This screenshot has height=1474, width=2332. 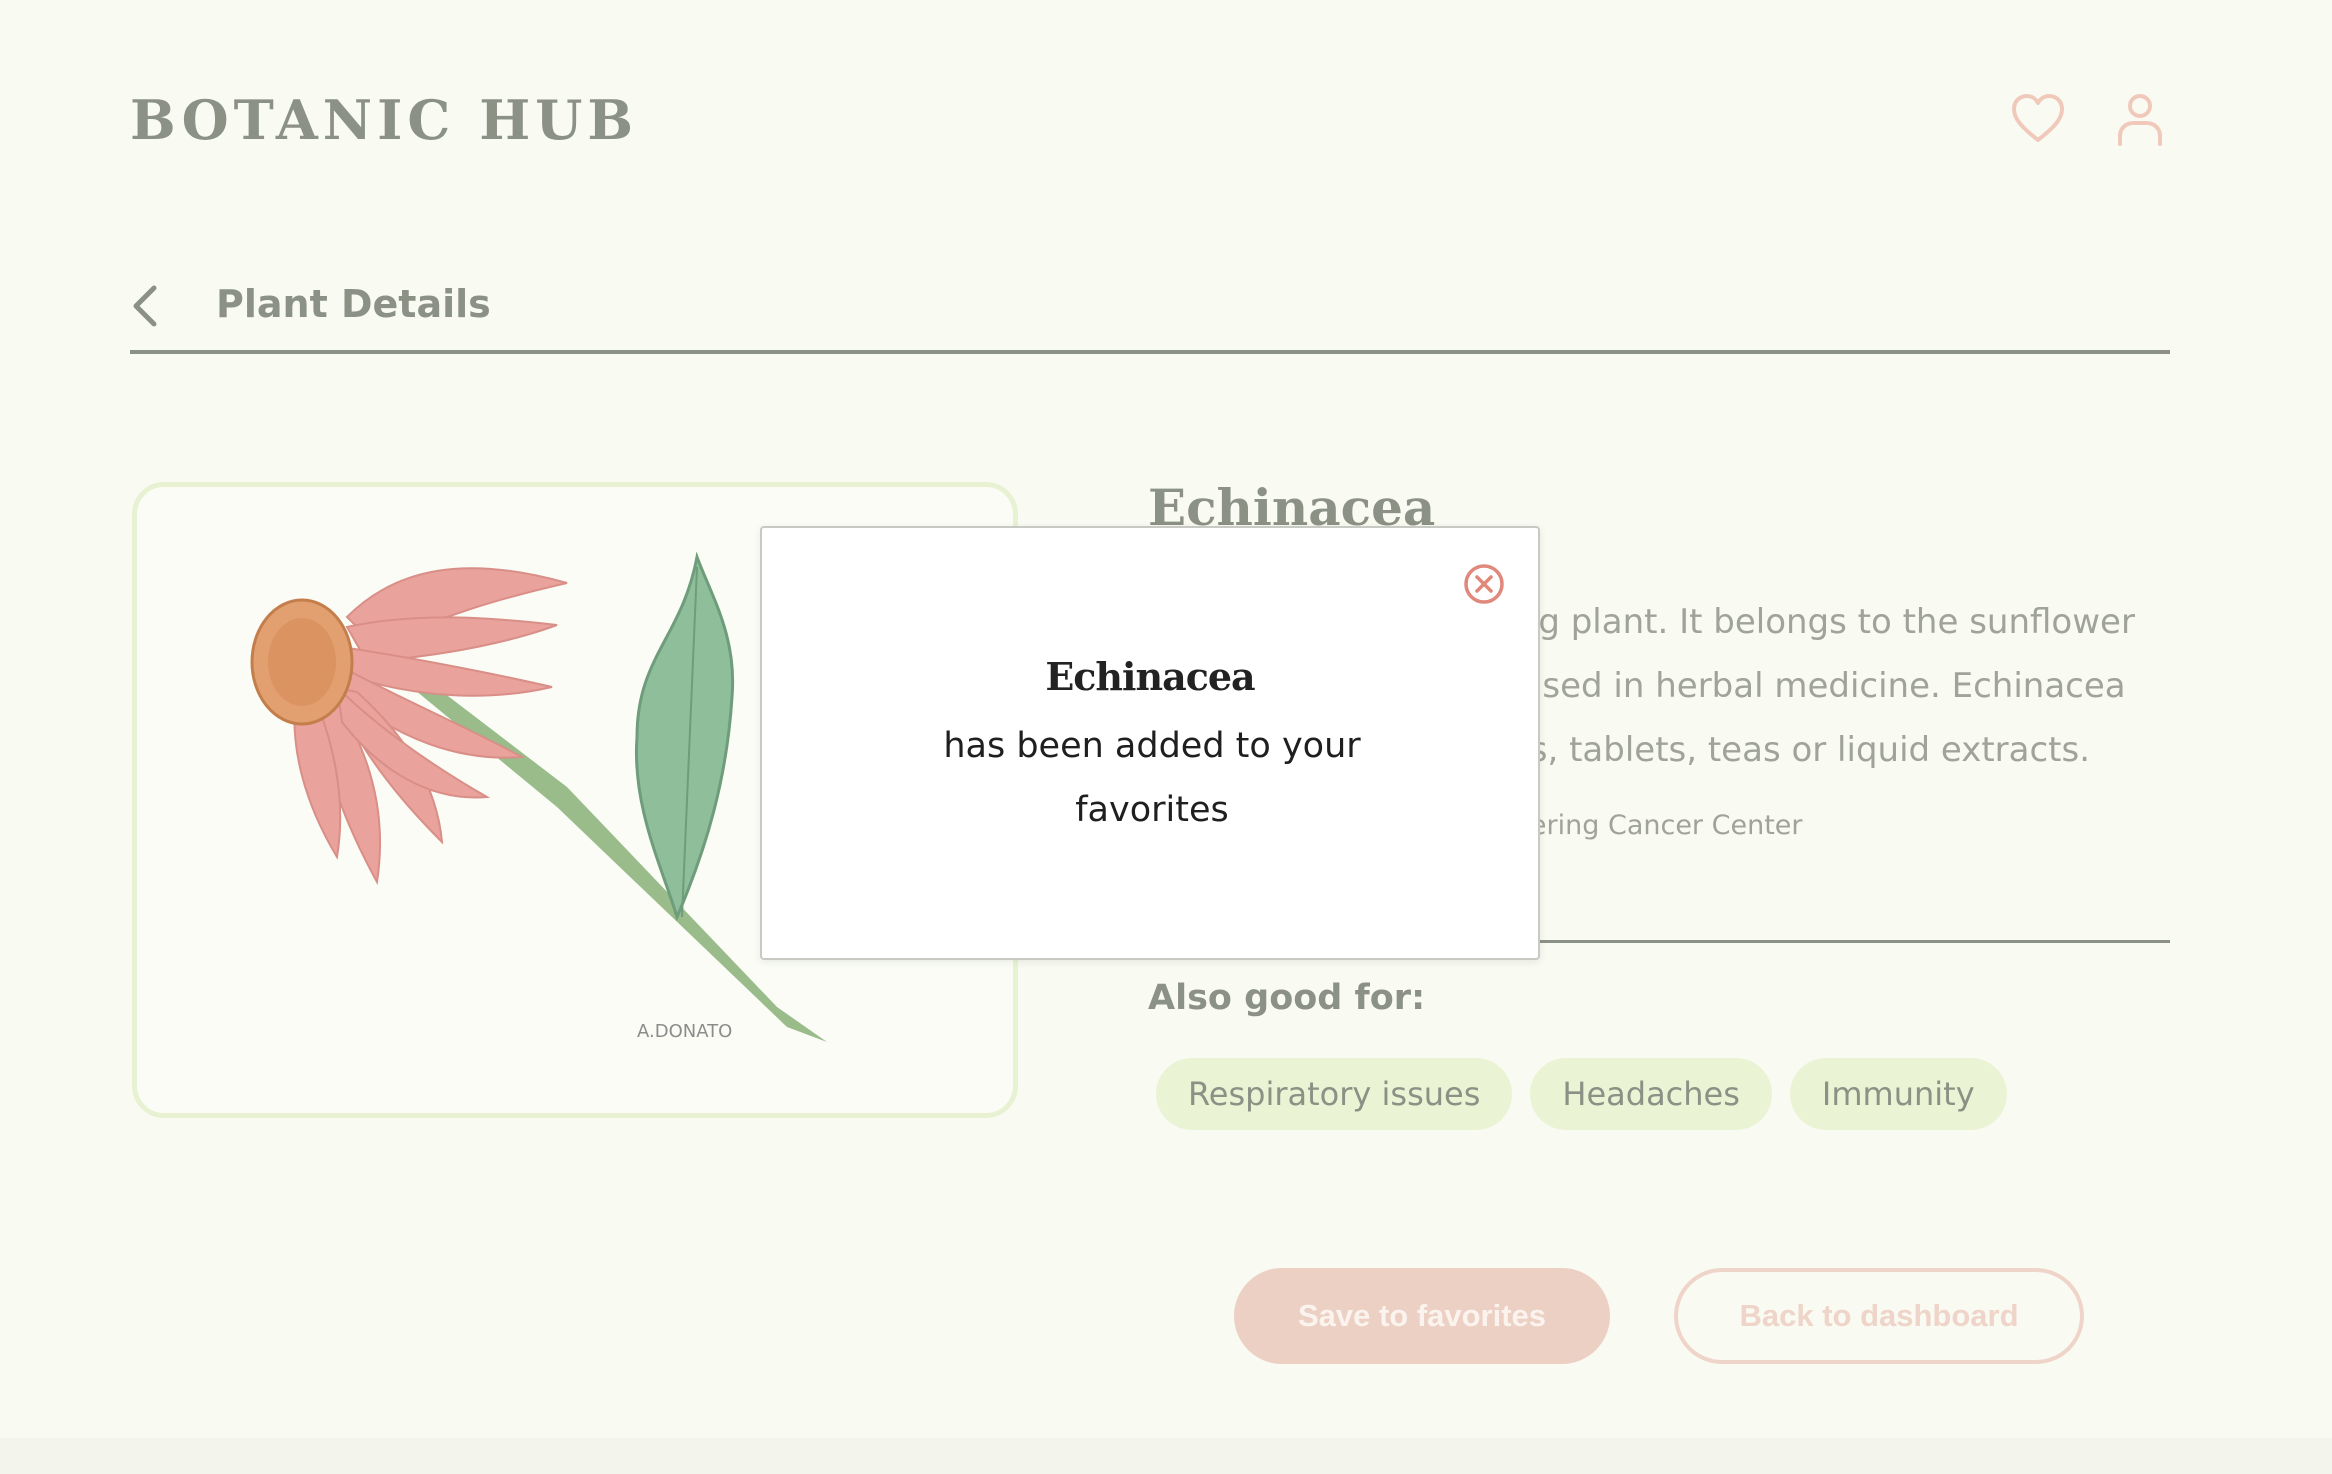 What do you see at coordinates (1422, 1316) in the screenshot?
I see `save-to-favorites-button: Save to favorites` at bounding box center [1422, 1316].